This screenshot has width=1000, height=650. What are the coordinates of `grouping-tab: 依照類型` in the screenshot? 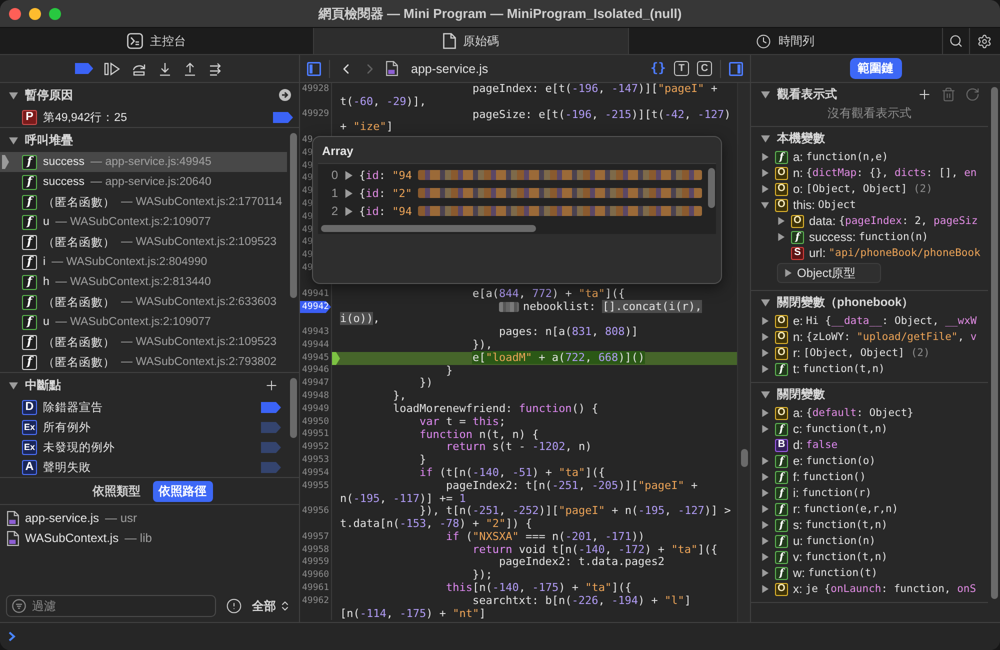 It's located at (116, 491).